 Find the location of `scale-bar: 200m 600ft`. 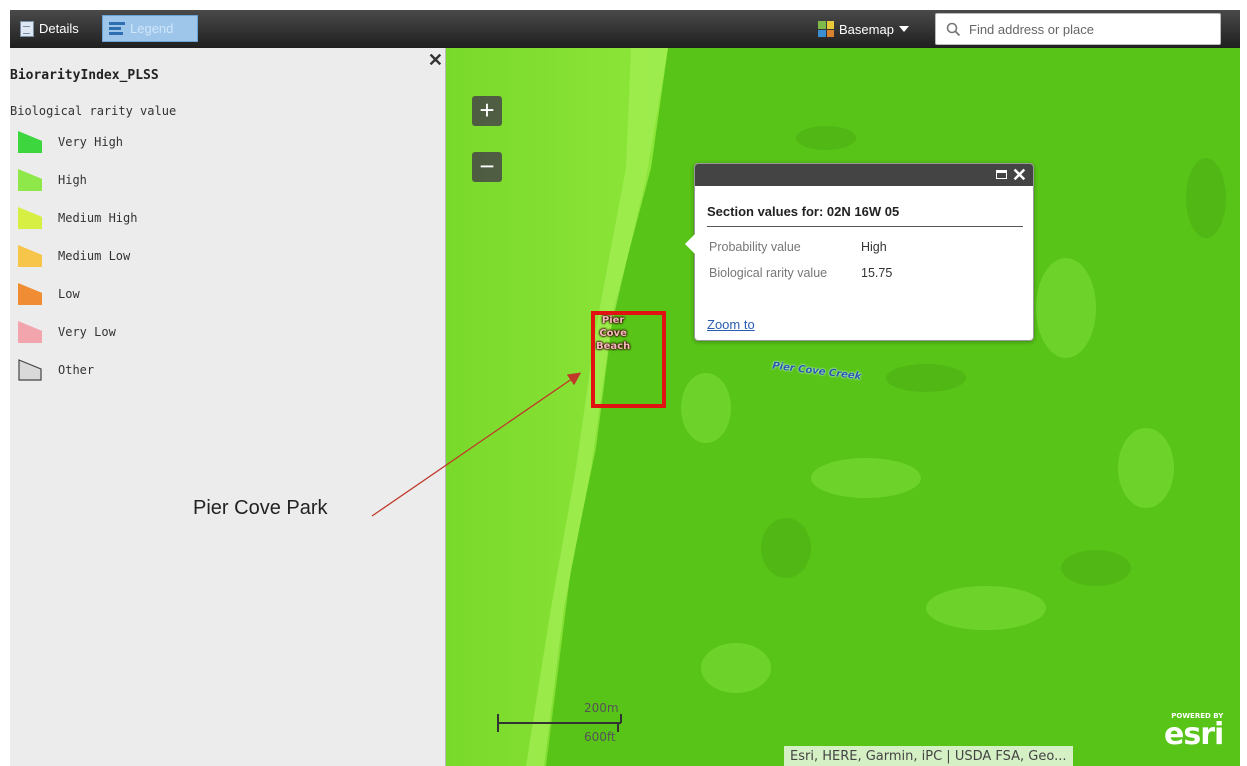

scale-bar: 200m 600ft is located at coordinates (561, 723).